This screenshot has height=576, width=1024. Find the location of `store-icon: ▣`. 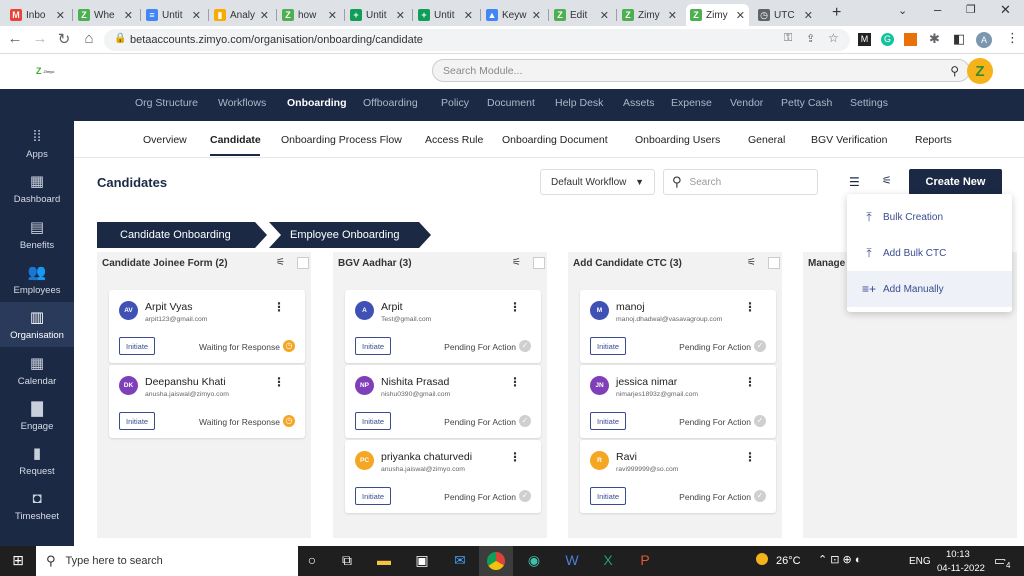

store-icon: ▣ is located at coordinates (422, 560).